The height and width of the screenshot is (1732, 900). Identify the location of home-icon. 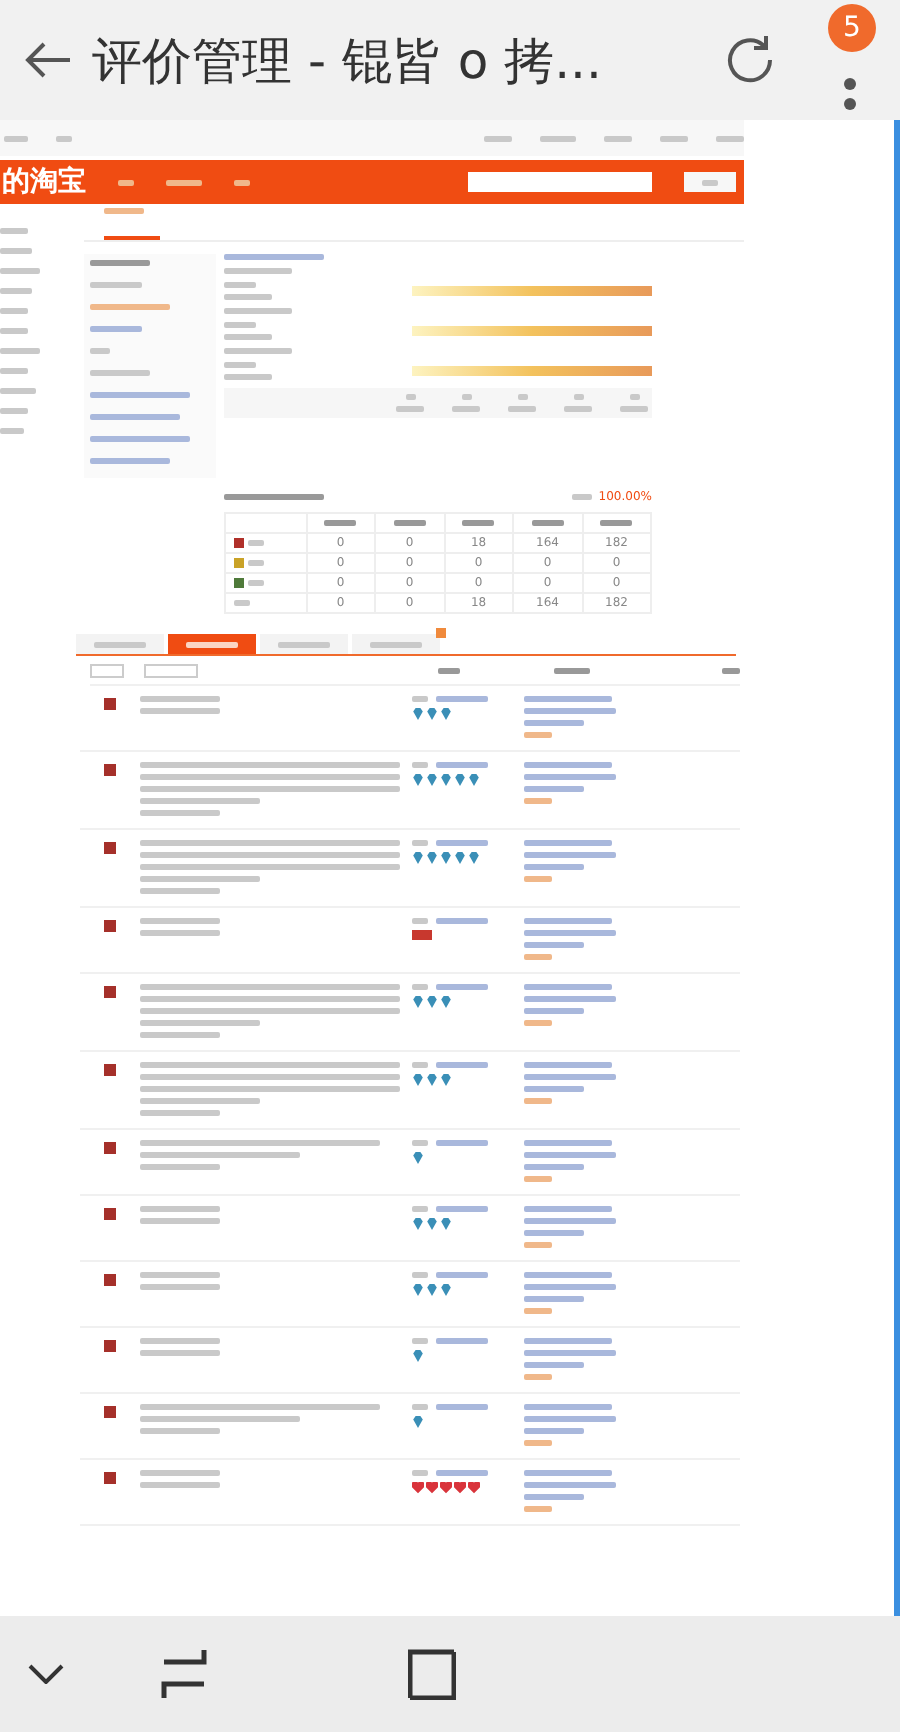
(432, 1674).